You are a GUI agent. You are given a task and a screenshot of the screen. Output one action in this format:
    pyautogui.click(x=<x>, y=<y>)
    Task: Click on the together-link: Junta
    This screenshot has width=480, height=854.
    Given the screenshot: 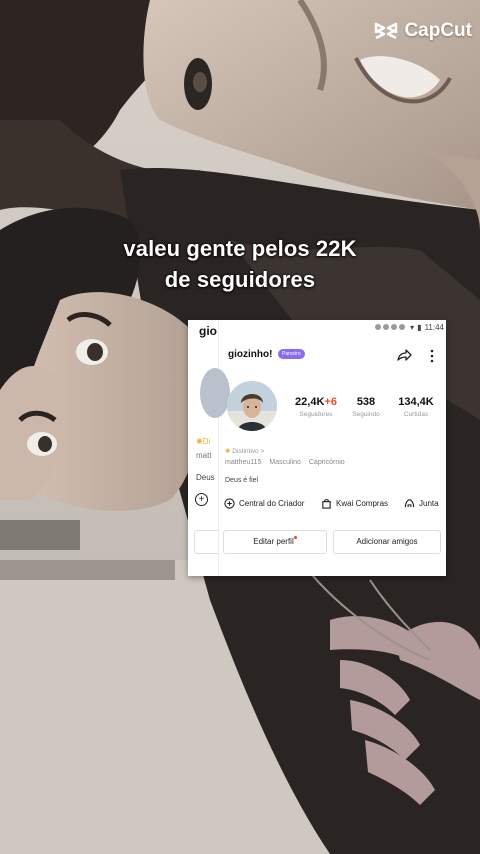 What is the action you would take?
    pyautogui.click(x=421, y=503)
    